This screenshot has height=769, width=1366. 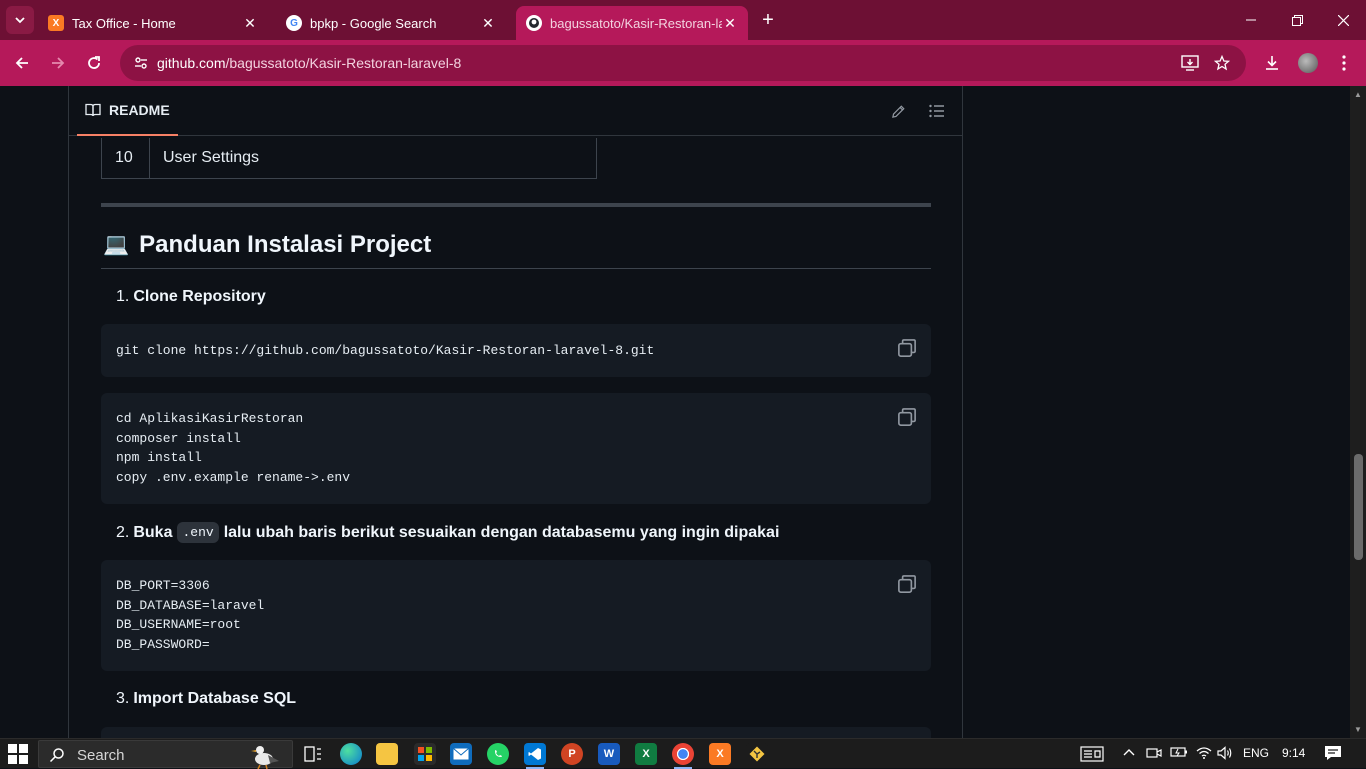 What do you see at coordinates (535, 756) in the screenshot?
I see `vscode-icon` at bounding box center [535, 756].